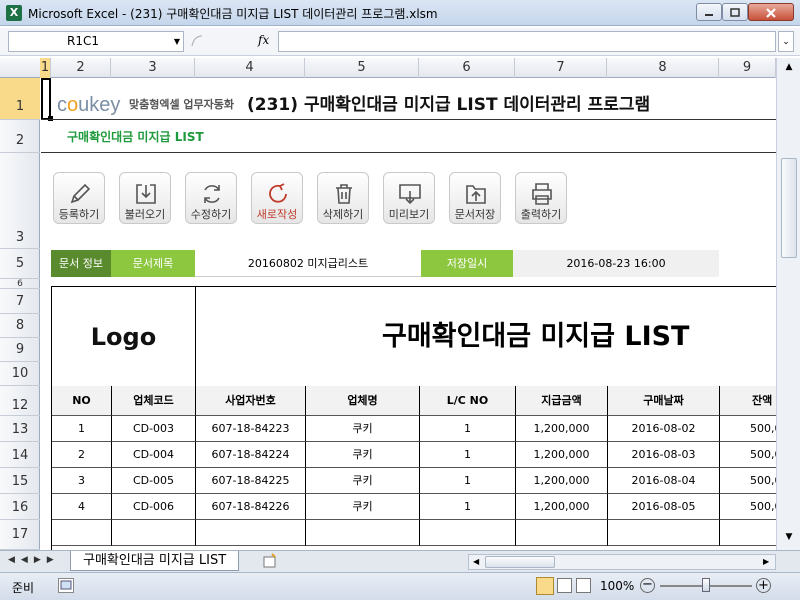 The width and height of the screenshot is (800, 600). Describe the element at coordinates (154, 455) in the screenshot. I see `table-cell: CD-004` at that location.